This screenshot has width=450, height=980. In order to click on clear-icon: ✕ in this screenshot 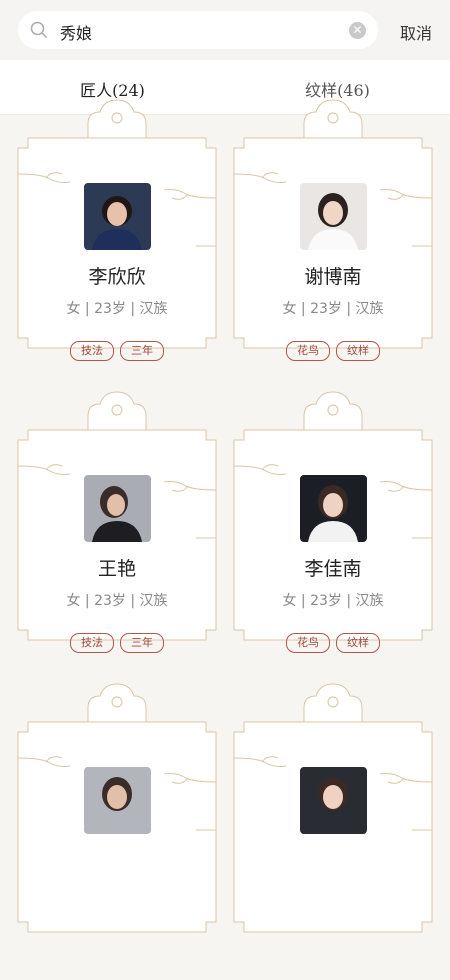, I will do `click(357, 30)`.